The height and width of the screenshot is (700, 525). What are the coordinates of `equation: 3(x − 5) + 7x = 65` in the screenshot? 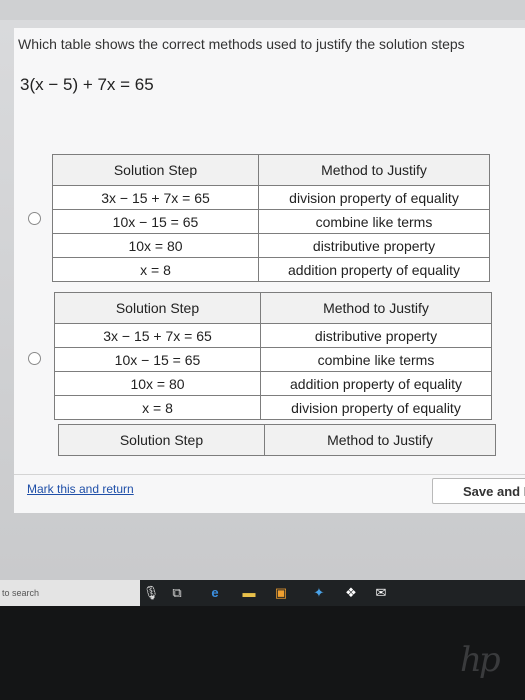 It's located at (87, 84).